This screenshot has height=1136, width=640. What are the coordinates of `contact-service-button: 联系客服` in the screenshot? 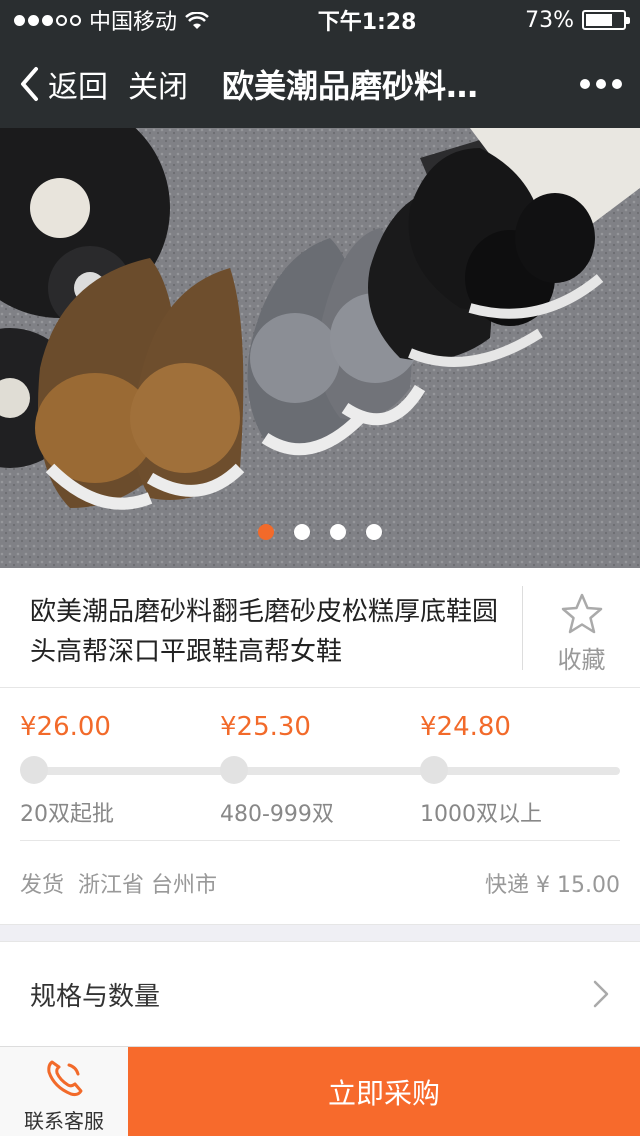 It's located at (64, 1091).